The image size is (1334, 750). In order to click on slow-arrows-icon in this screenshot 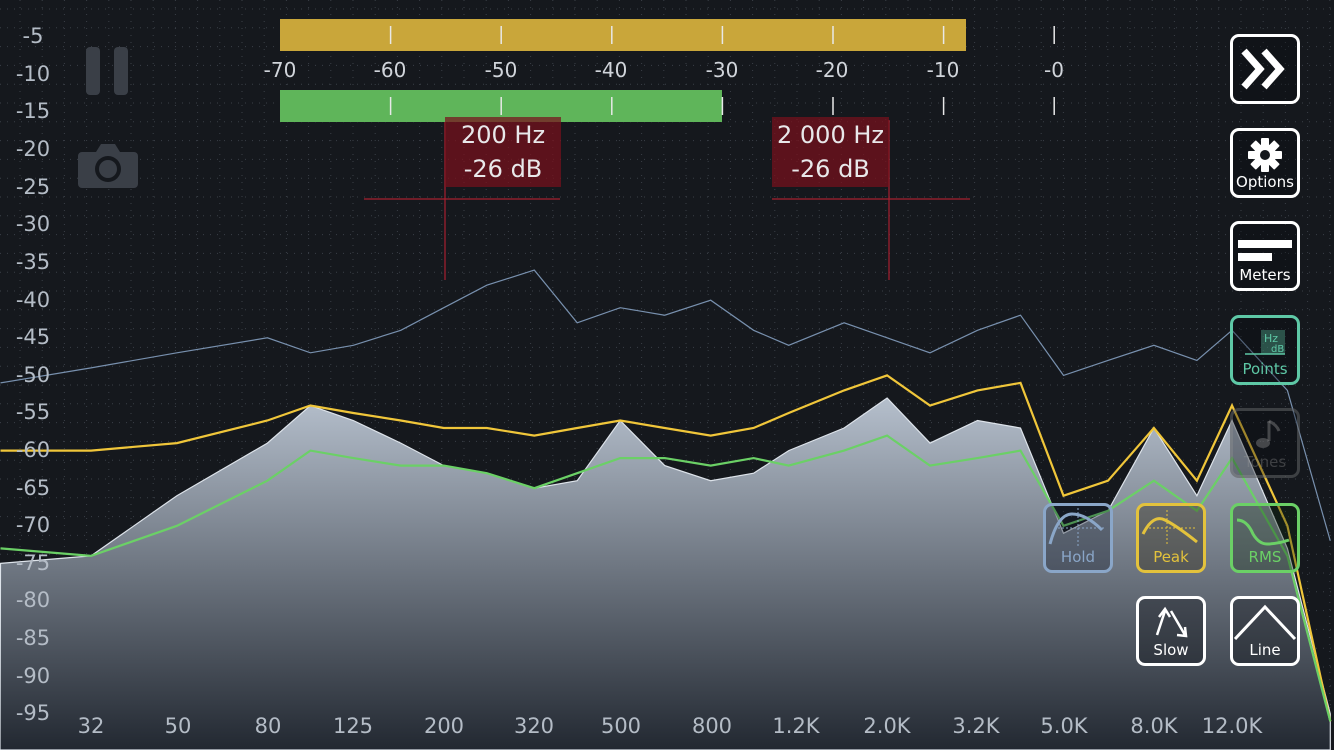, I will do `click(1171, 623)`.